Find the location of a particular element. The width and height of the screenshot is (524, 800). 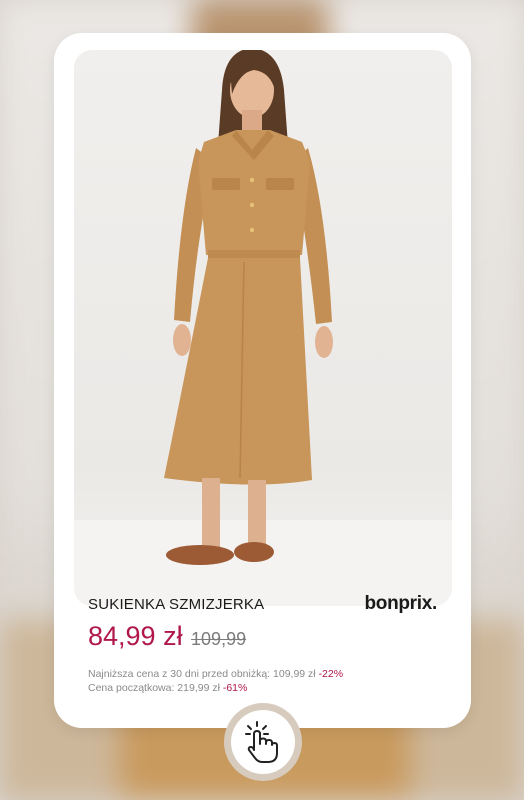

lowest-price-discount: -22% is located at coordinates (331, 674).